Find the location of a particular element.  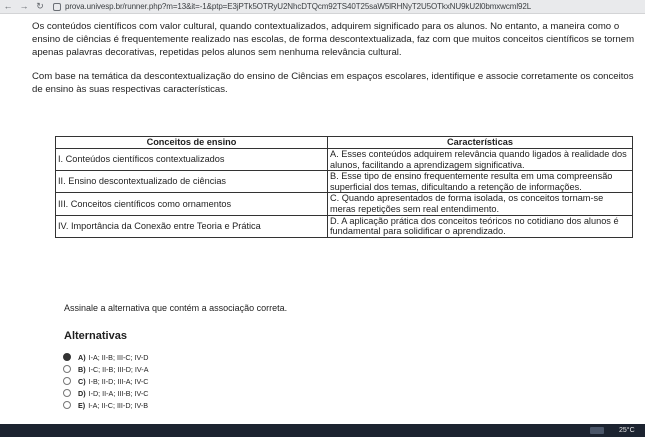

option-text: I-D; II-A; III-B; IV-C is located at coordinates (118, 393).